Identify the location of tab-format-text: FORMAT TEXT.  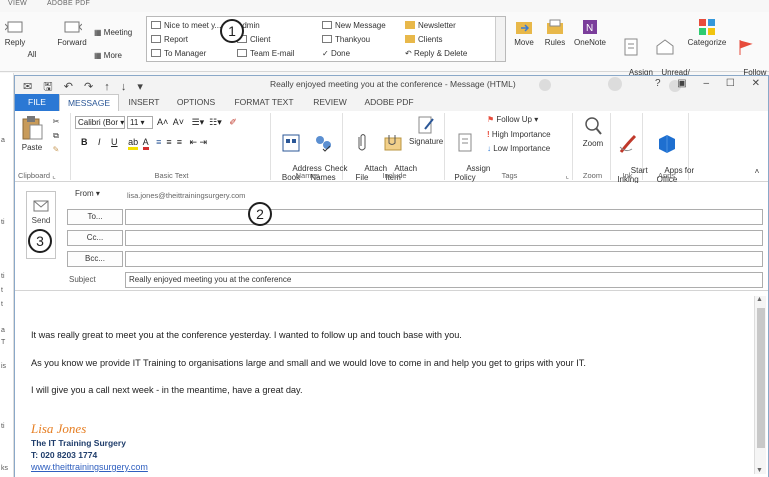
(264, 102).